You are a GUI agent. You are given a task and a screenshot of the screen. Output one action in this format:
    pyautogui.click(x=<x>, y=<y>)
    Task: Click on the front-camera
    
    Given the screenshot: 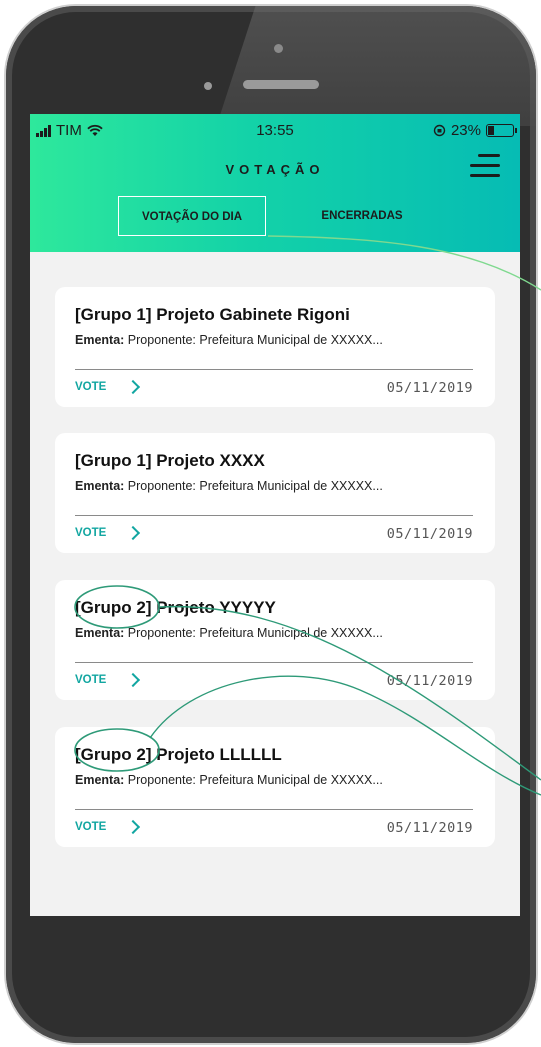 What is the action you would take?
    pyautogui.click(x=278, y=48)
    